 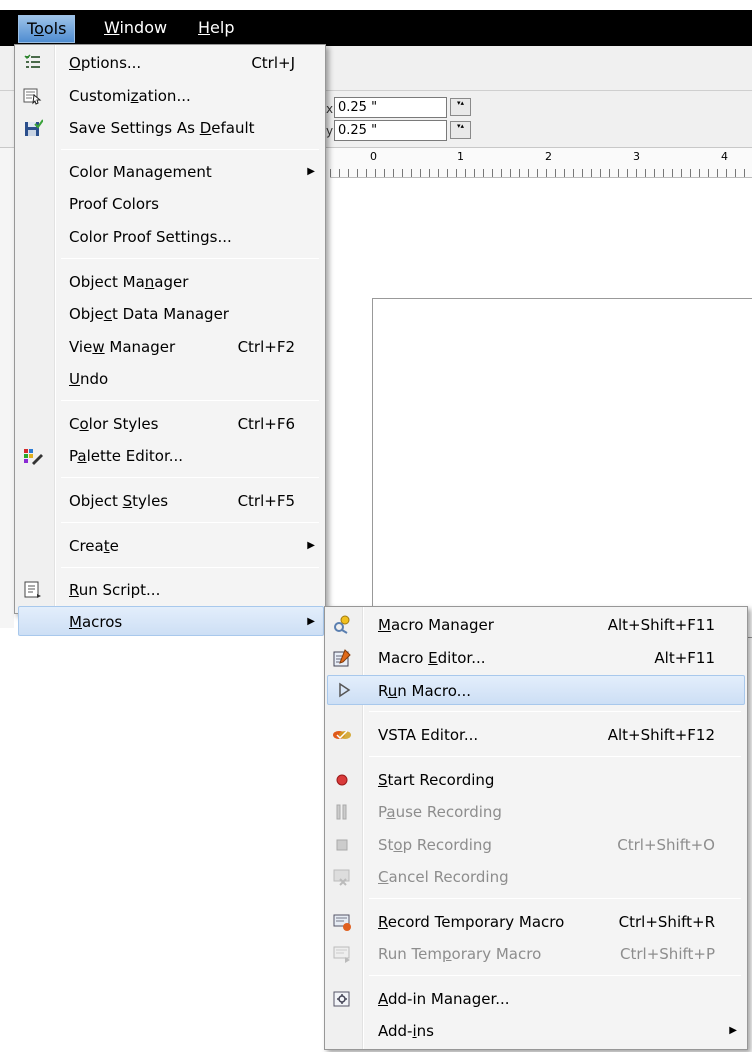 I want to click on shortcut-text: Alt+Shift+F12, so click(x=661, y=735).